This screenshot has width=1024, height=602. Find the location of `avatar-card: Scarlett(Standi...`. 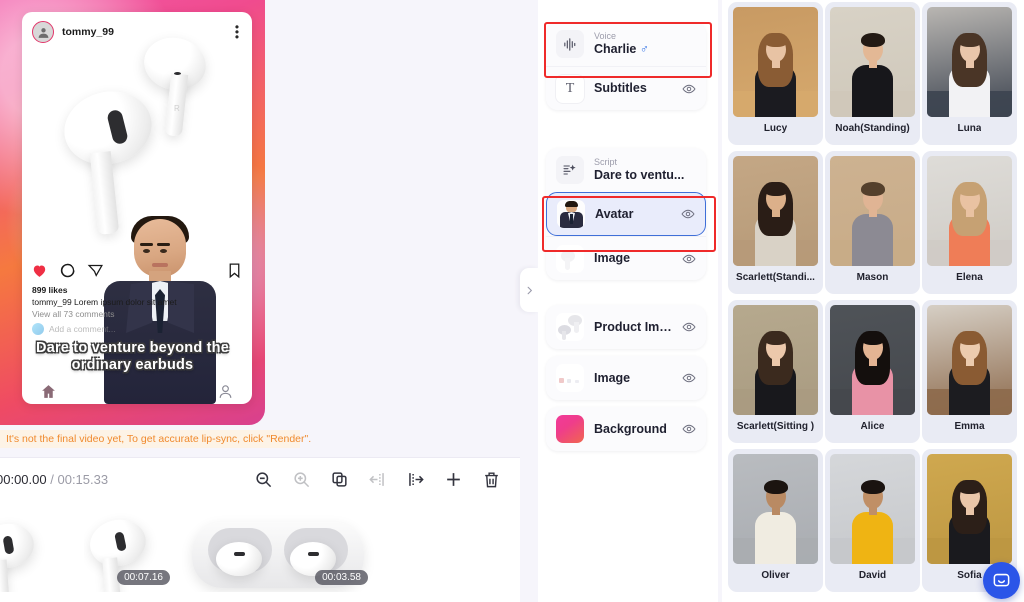

avatar-card: Scarlett(Standi... is located at coordinates (775, 222).